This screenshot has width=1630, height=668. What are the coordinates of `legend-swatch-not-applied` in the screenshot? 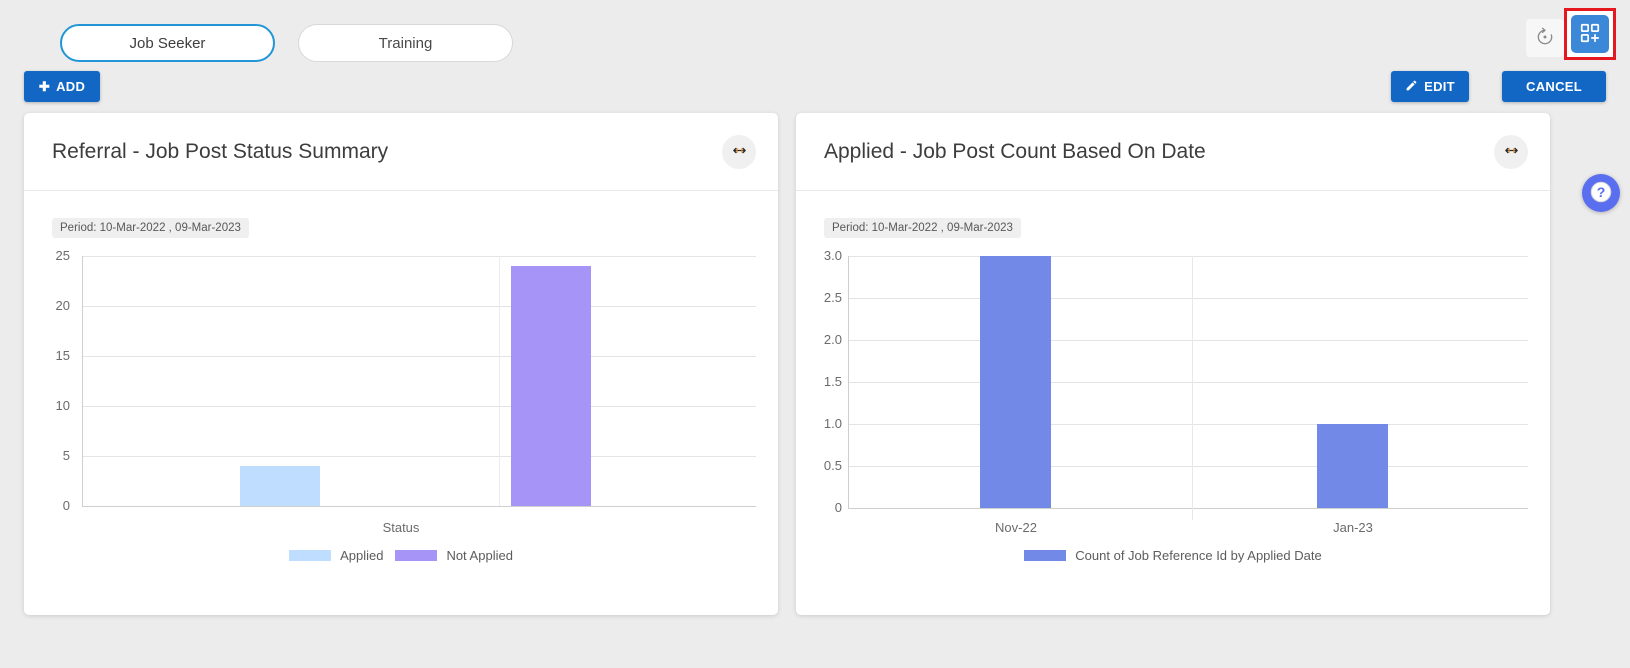 It's located at (416, 555).